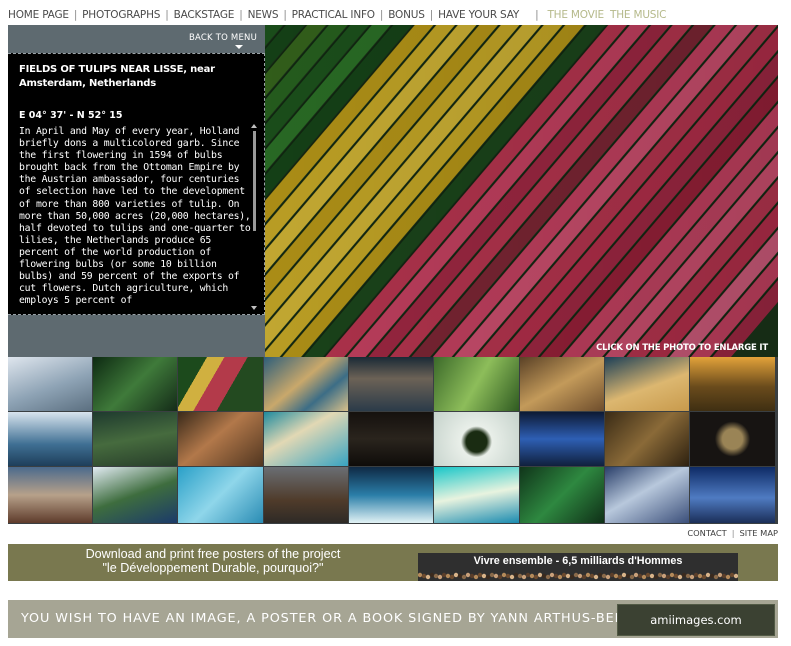  I want to click on photo-coordinates: E 04° 37' - N 52° 15, so click(71, 115).